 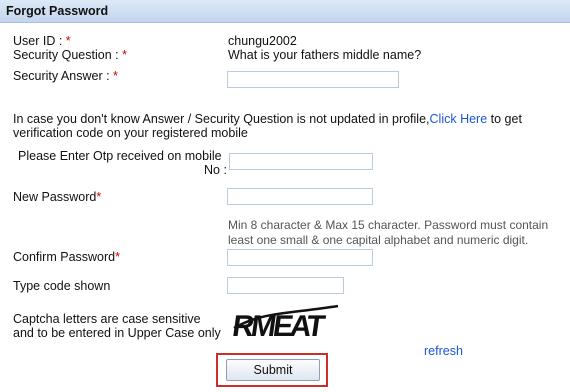 I want to click on otp-label-line1: Please Enter Otp received on mobile, so click(x=120, y=156).